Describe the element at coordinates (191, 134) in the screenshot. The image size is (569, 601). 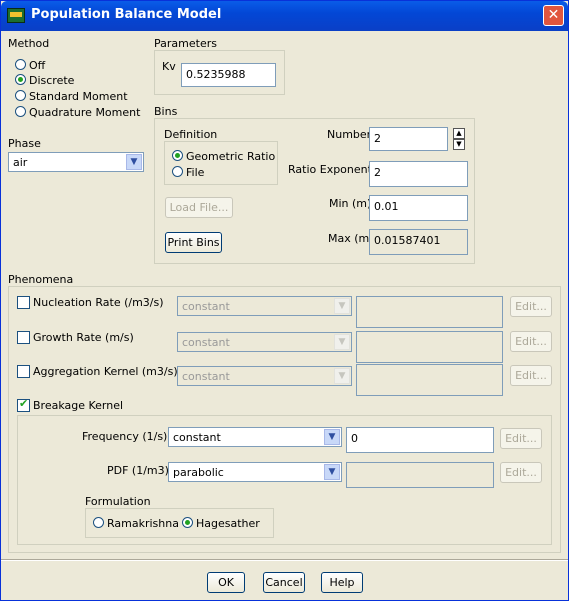
I see `definition-label: Definition` at that location.